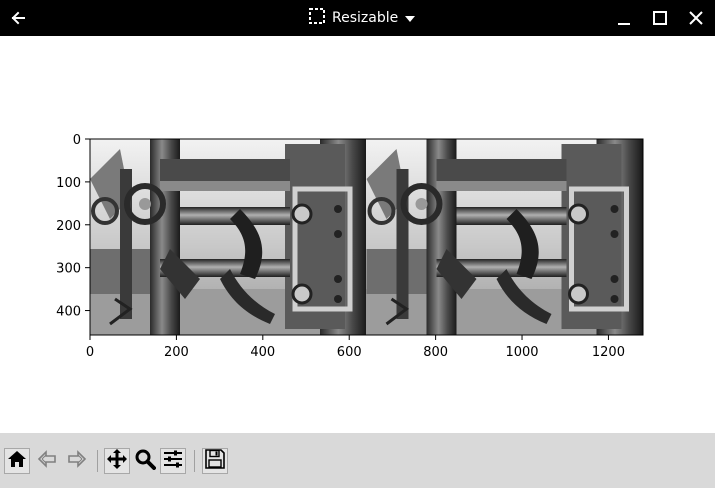 Image resolution: width=715 pixels, height=488 pixels. Describe the element at coordinates (68, 183) in the screenshot. I see `y-tick-label: 100` at that location.